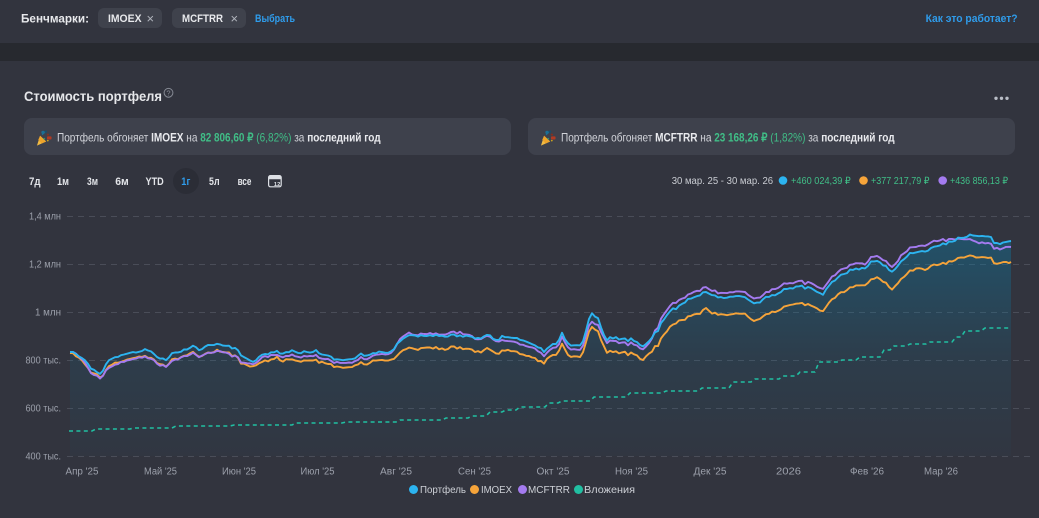 The image size is (1039, 518). I want to click on svg-text: 3м, so click(92, 182).